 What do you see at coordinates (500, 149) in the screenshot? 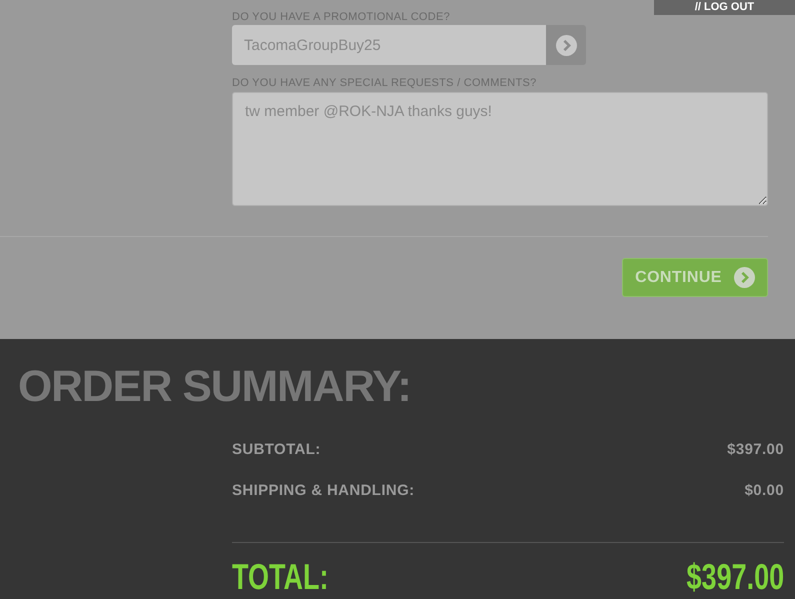
I see `comments-field: tw member @ROK-NJA thanks guys!` at bounding box center [500, 149].